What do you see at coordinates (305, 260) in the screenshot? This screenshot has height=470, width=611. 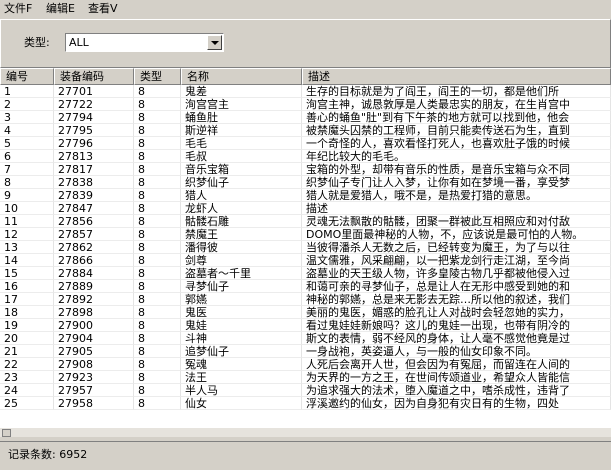 I see `table-row: 14 27866 8 剑尊 温文儒雅，风采翩翩，以一把紫龙剑行走江湖，至今尚` at bounding box center [305, 260].